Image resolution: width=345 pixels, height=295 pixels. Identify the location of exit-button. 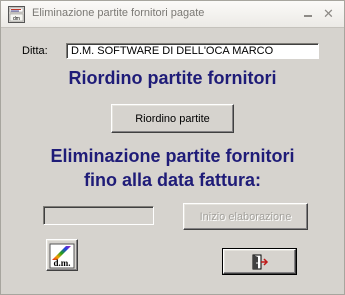
(259, 261).